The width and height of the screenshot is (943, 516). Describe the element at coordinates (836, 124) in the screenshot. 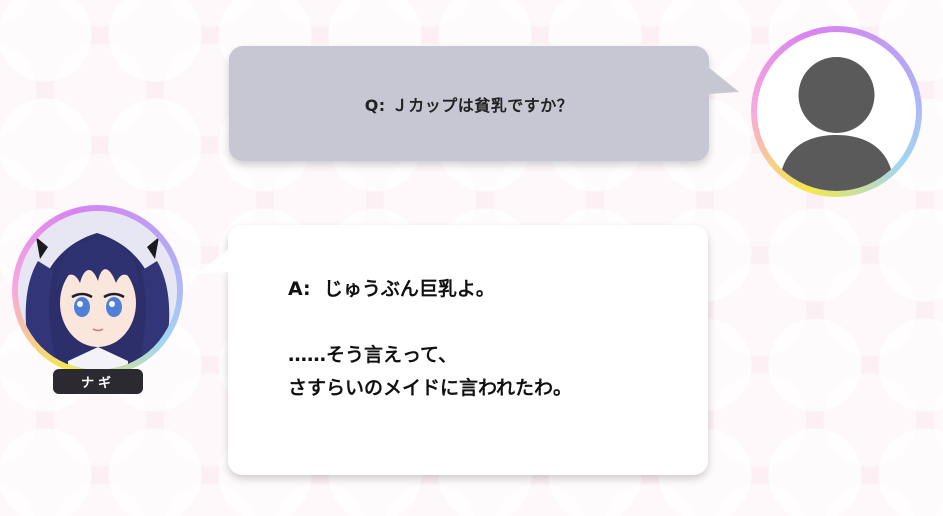

I see `user-silhouette-icon` at that location.